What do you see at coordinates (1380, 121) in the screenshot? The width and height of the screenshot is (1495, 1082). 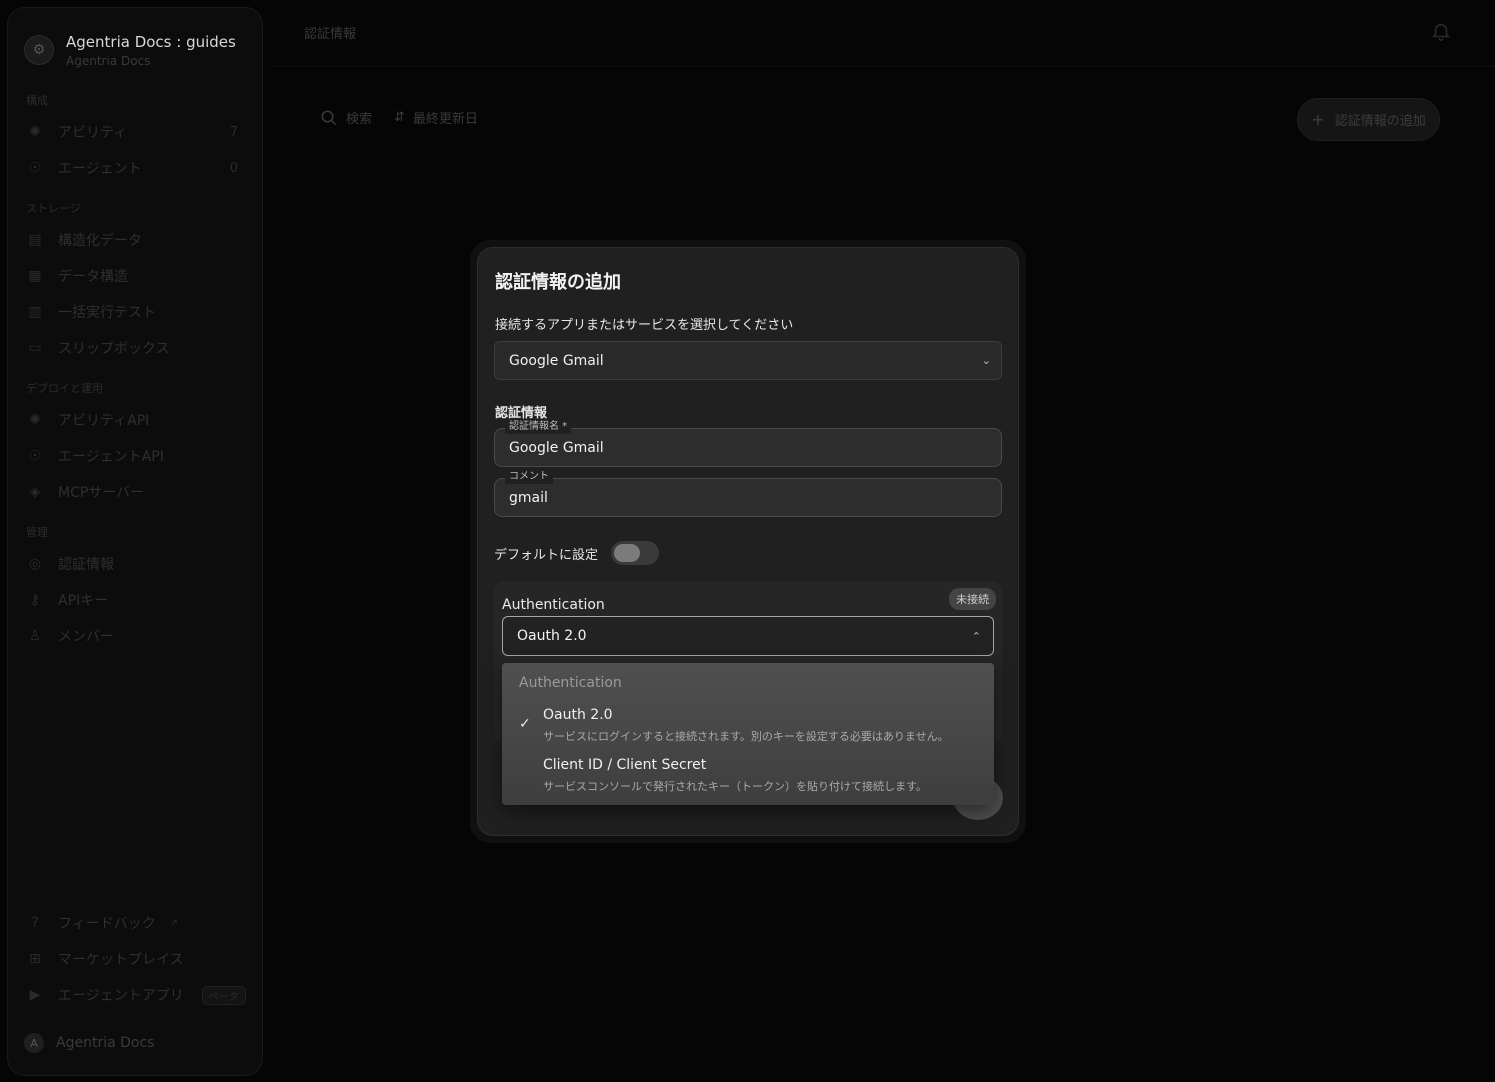 I see `add-credential-label: 認証情報の追加` at bounding box center [1380, 121].